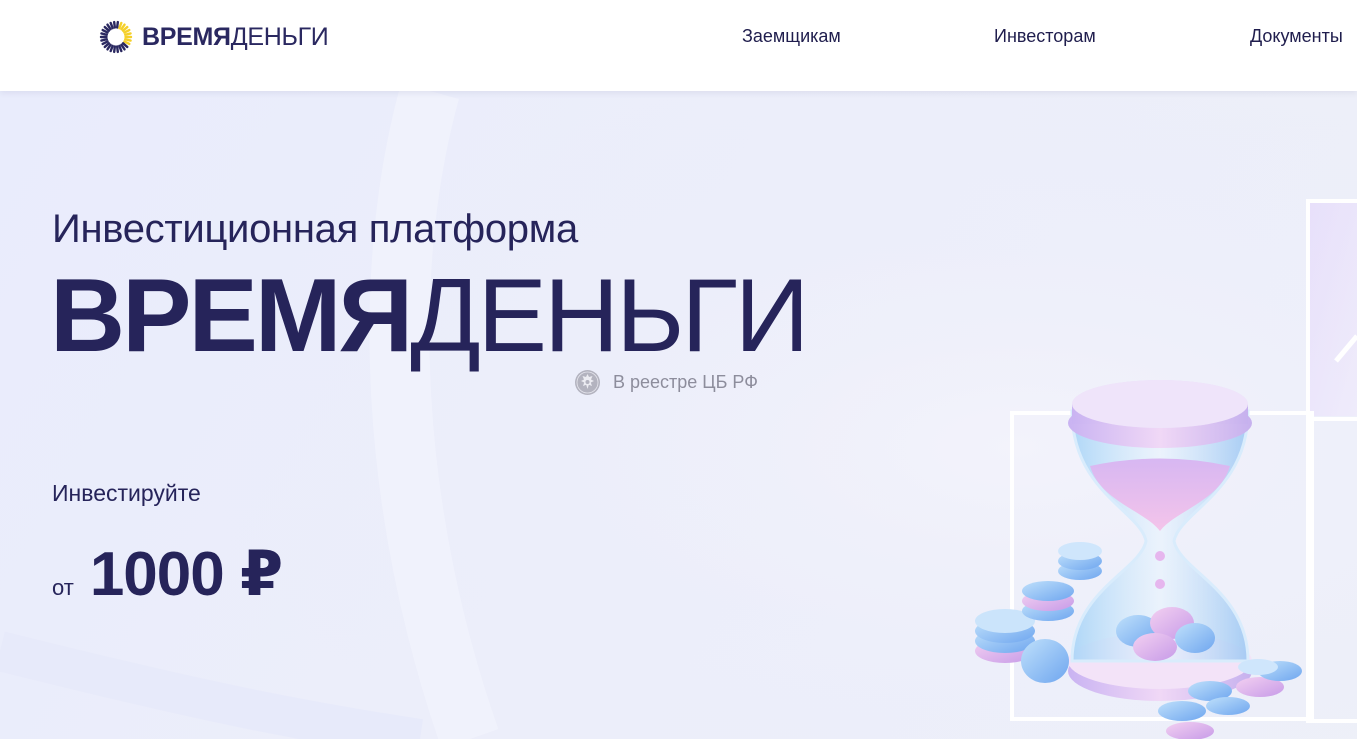 This screenshot has height=739, width=1357. What do you see at coordinates (1296, 36) in the screenshot?
I see `nav-documents: Документы` at bounding box center [1296, 36].